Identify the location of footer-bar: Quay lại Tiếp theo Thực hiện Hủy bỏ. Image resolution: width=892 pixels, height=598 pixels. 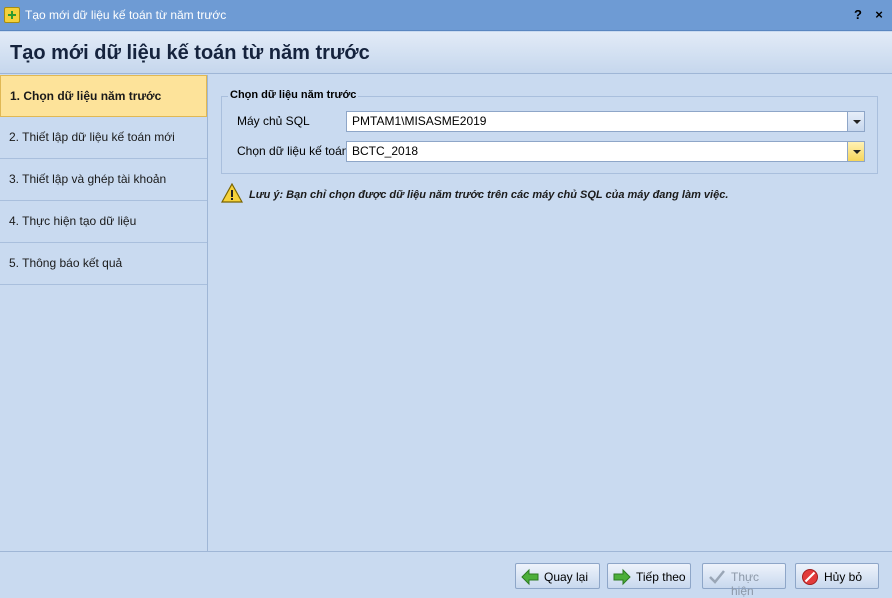
(446, 574).